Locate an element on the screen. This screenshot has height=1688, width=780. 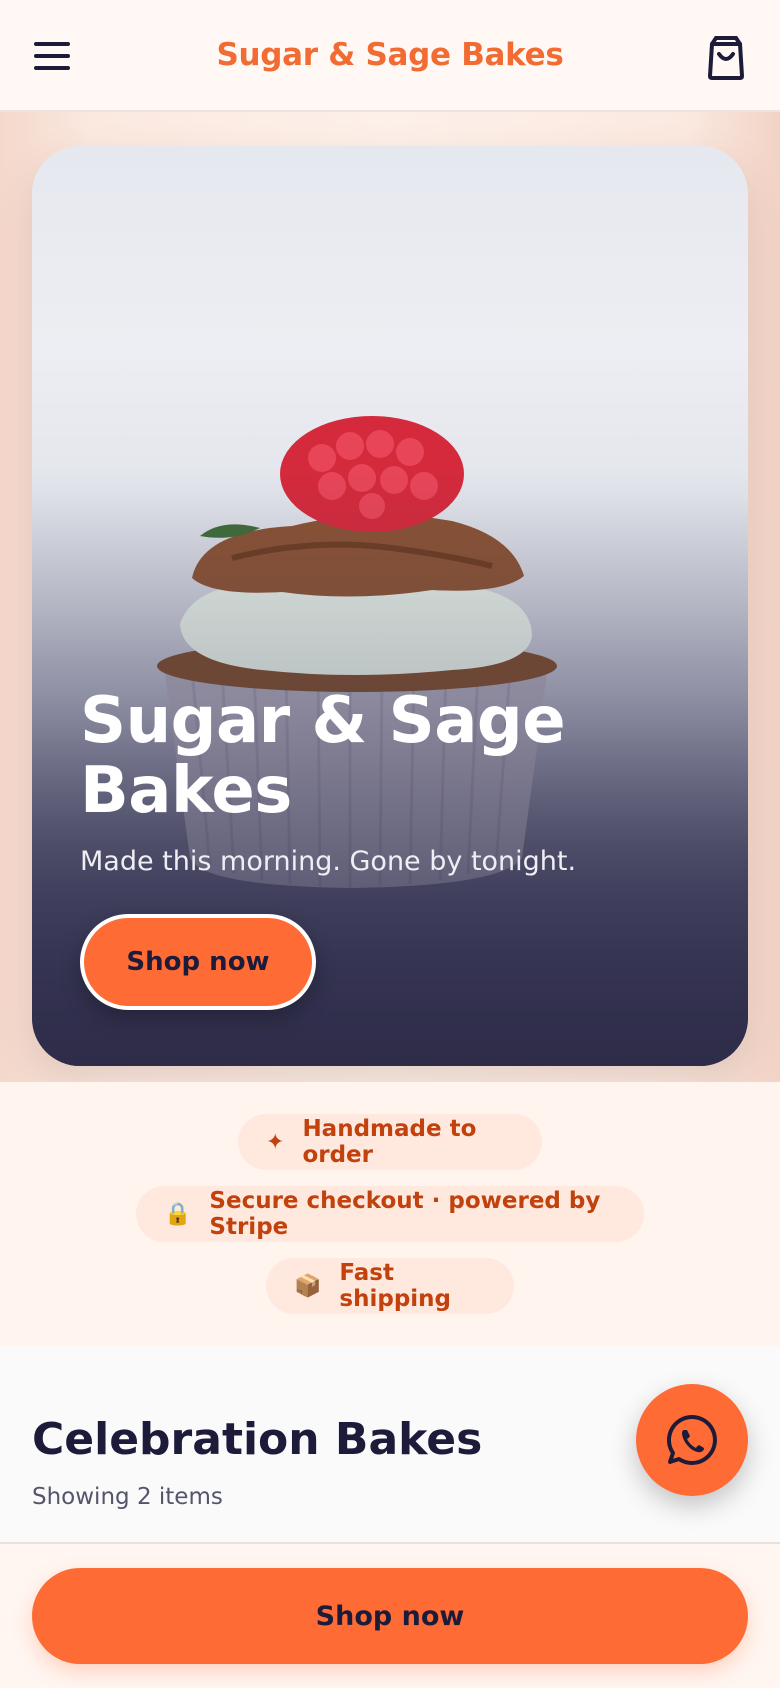
lock-icon: 🔒 is located at coordinates (178, 1214).